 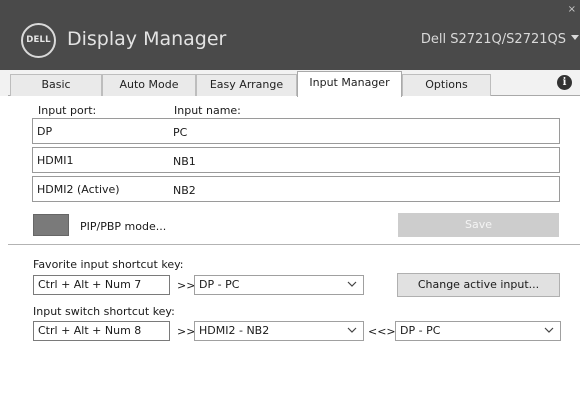 What do you see at coordinates (101, 331) in the screenshot?
I see `switch-shortcut-input: Ctrl + Alt + Num 8` at bounding box center [101, 331].